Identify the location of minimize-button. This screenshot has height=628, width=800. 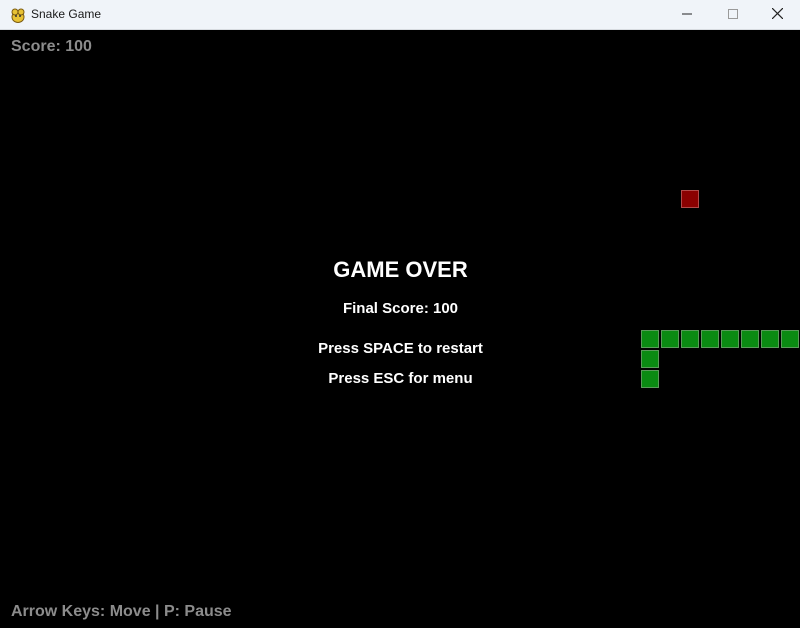
(687, 15).